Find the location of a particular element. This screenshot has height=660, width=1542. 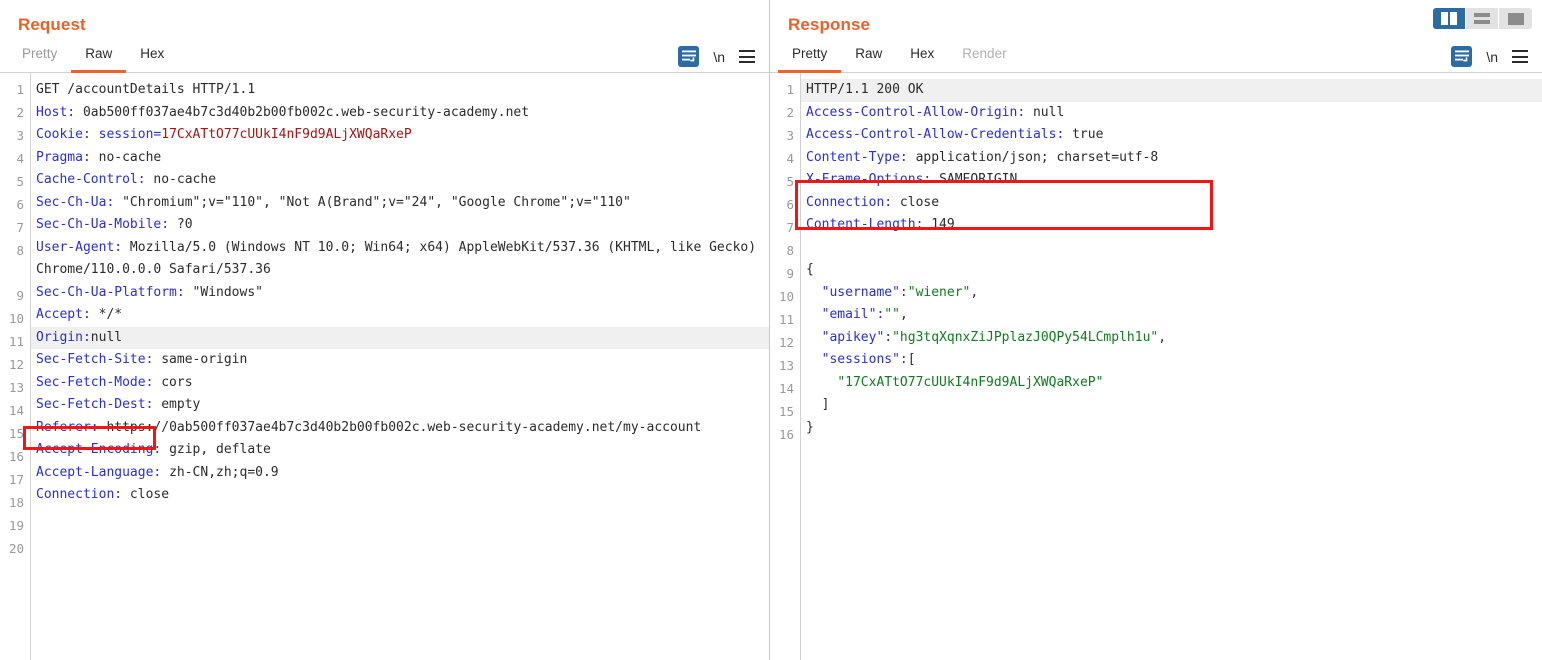

code-token: session= is located at coordinates (130, 134).